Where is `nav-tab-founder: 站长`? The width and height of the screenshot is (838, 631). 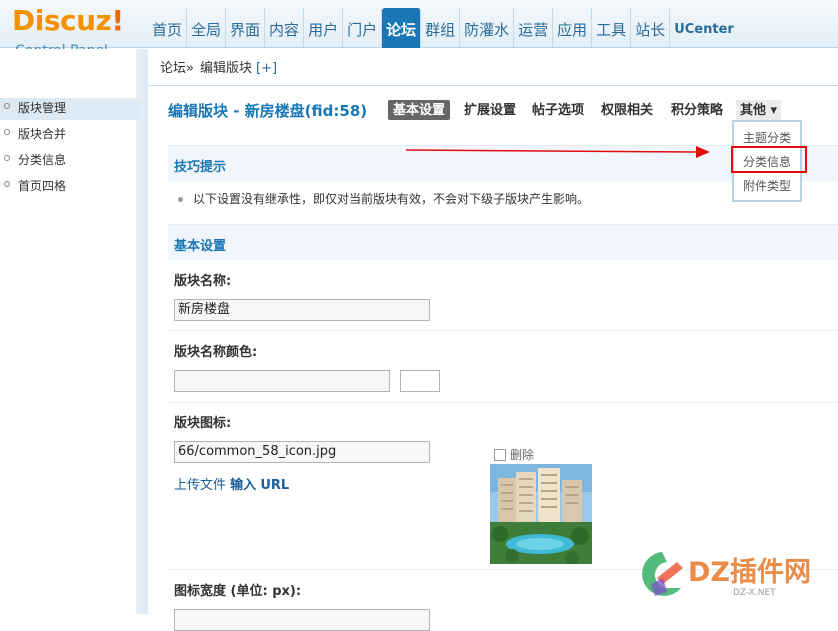 nav-tab-founder: 站长 is located at coordinates (651, 28).